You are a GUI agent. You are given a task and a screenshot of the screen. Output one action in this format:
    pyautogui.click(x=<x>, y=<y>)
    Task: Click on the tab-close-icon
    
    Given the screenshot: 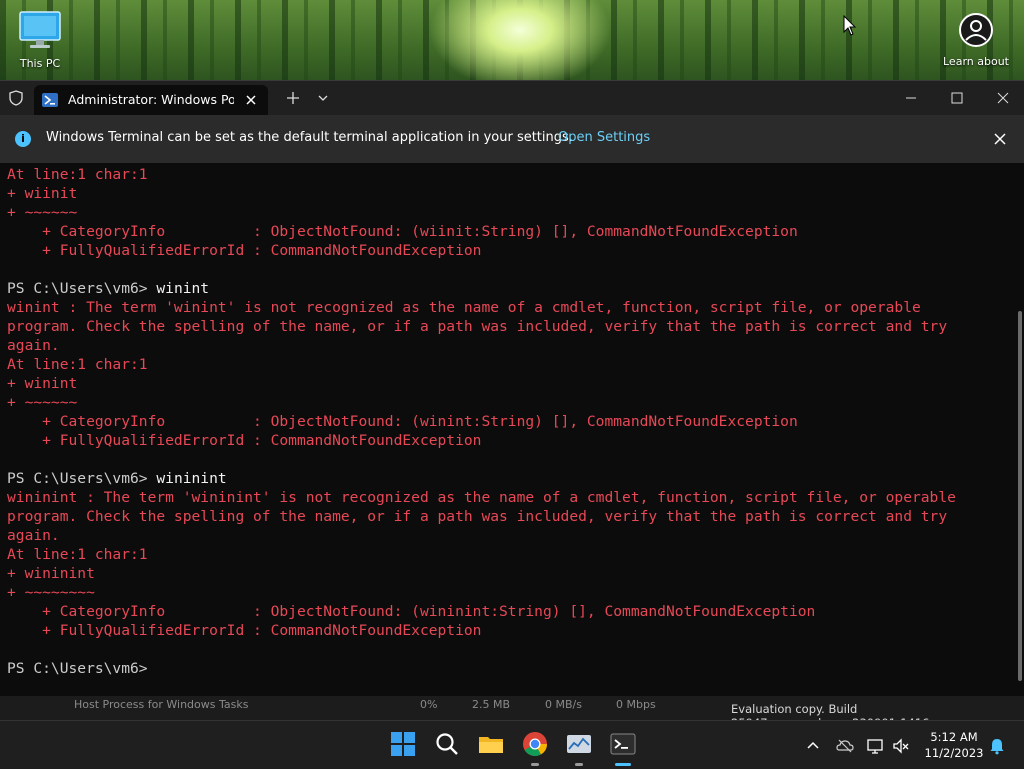 What is the action you would take?
    pyautogui.click(x=251, y=100)
    